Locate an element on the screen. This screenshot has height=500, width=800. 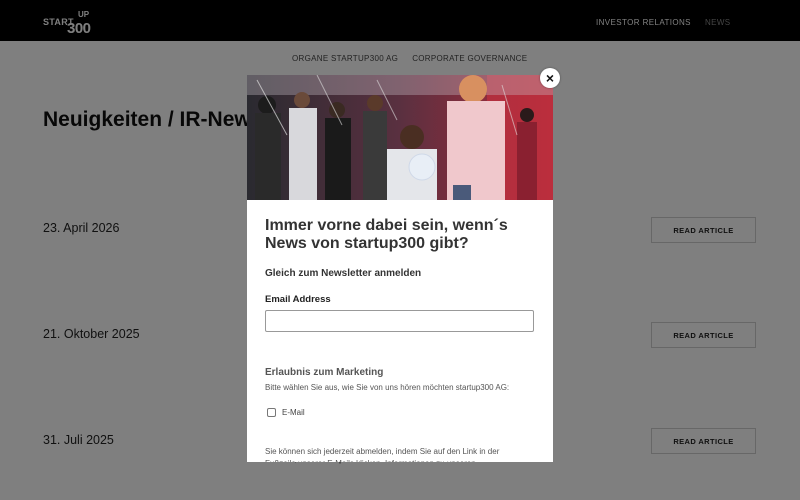
email-permission-checkbox is located at coordinates (271, 412).